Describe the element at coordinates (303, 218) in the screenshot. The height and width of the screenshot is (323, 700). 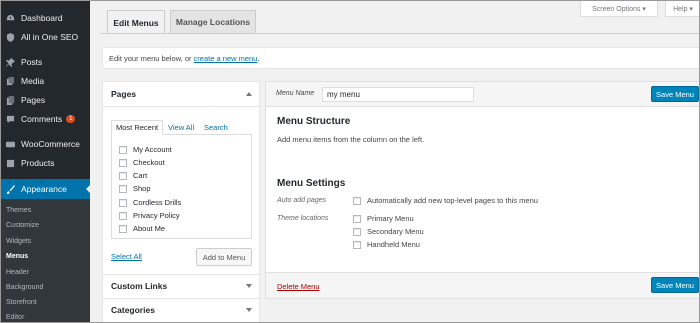
I see `theme-locations-label: Theme locations` at that location.